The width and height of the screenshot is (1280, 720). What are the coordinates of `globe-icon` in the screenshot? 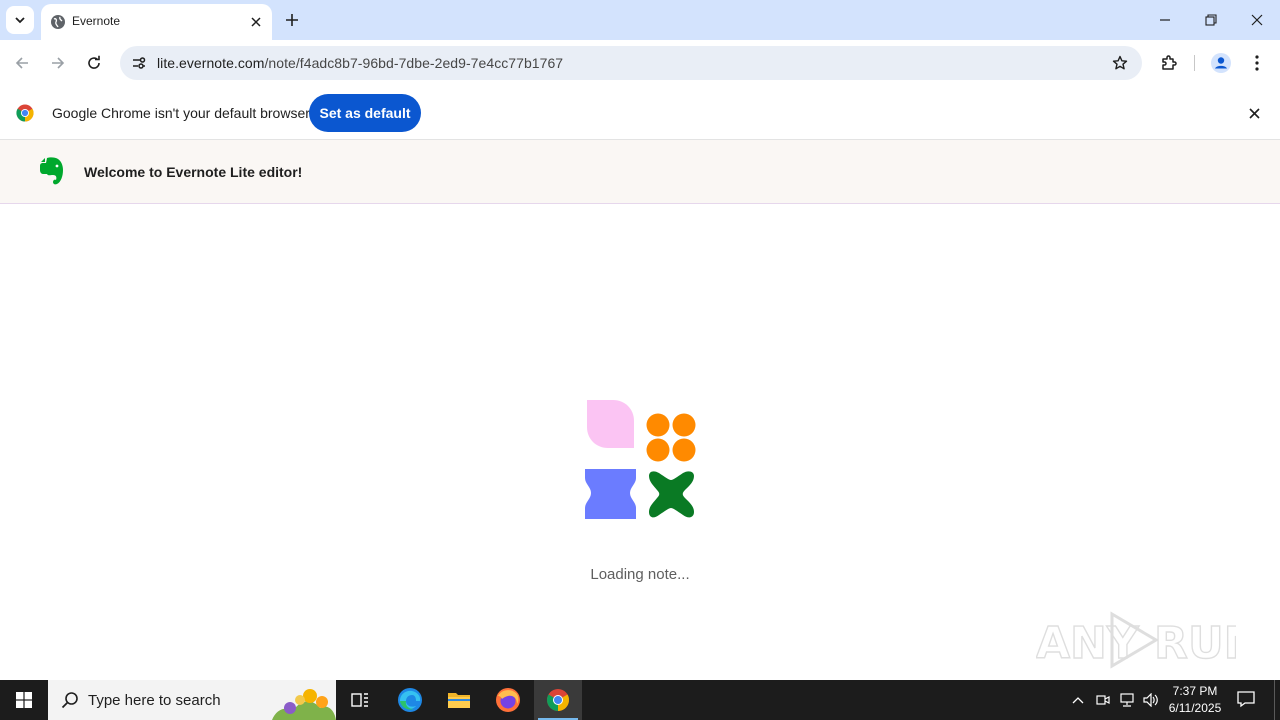 It's located at (58, 22).